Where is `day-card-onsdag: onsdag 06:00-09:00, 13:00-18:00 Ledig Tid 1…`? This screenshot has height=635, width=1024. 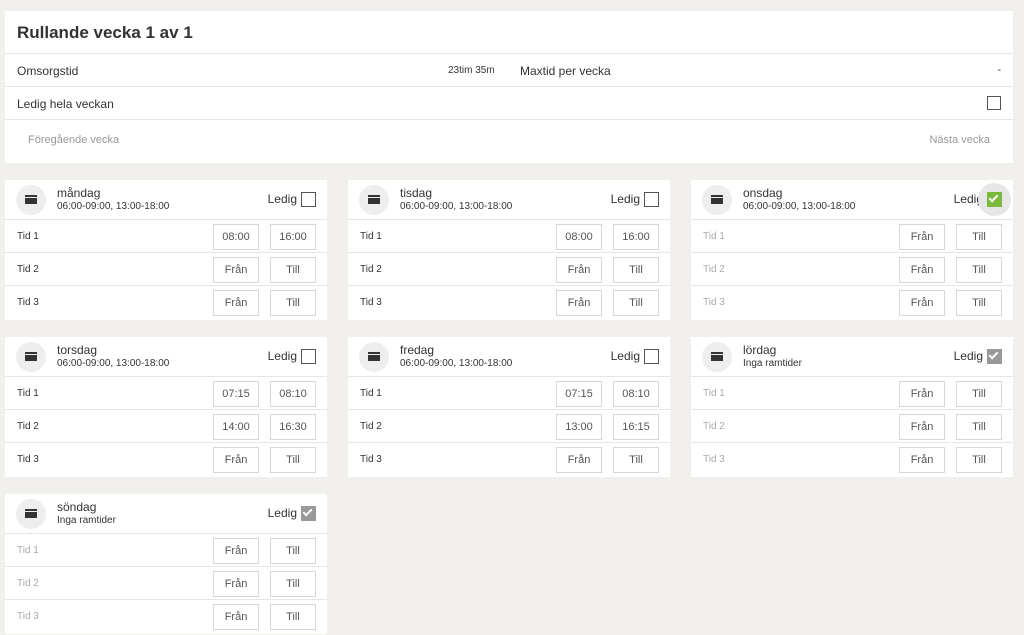 day-card-onsdag: onsdag 06:00-09:00, 13:00-18:00 Ledig Tid 1… is located at coordinates (852, 250).